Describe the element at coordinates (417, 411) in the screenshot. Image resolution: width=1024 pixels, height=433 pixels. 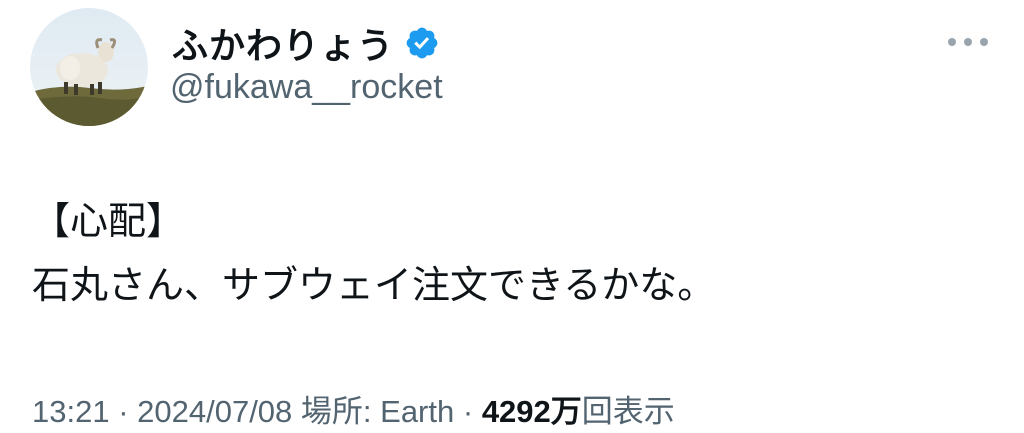
I see `location: Earth` at that location.